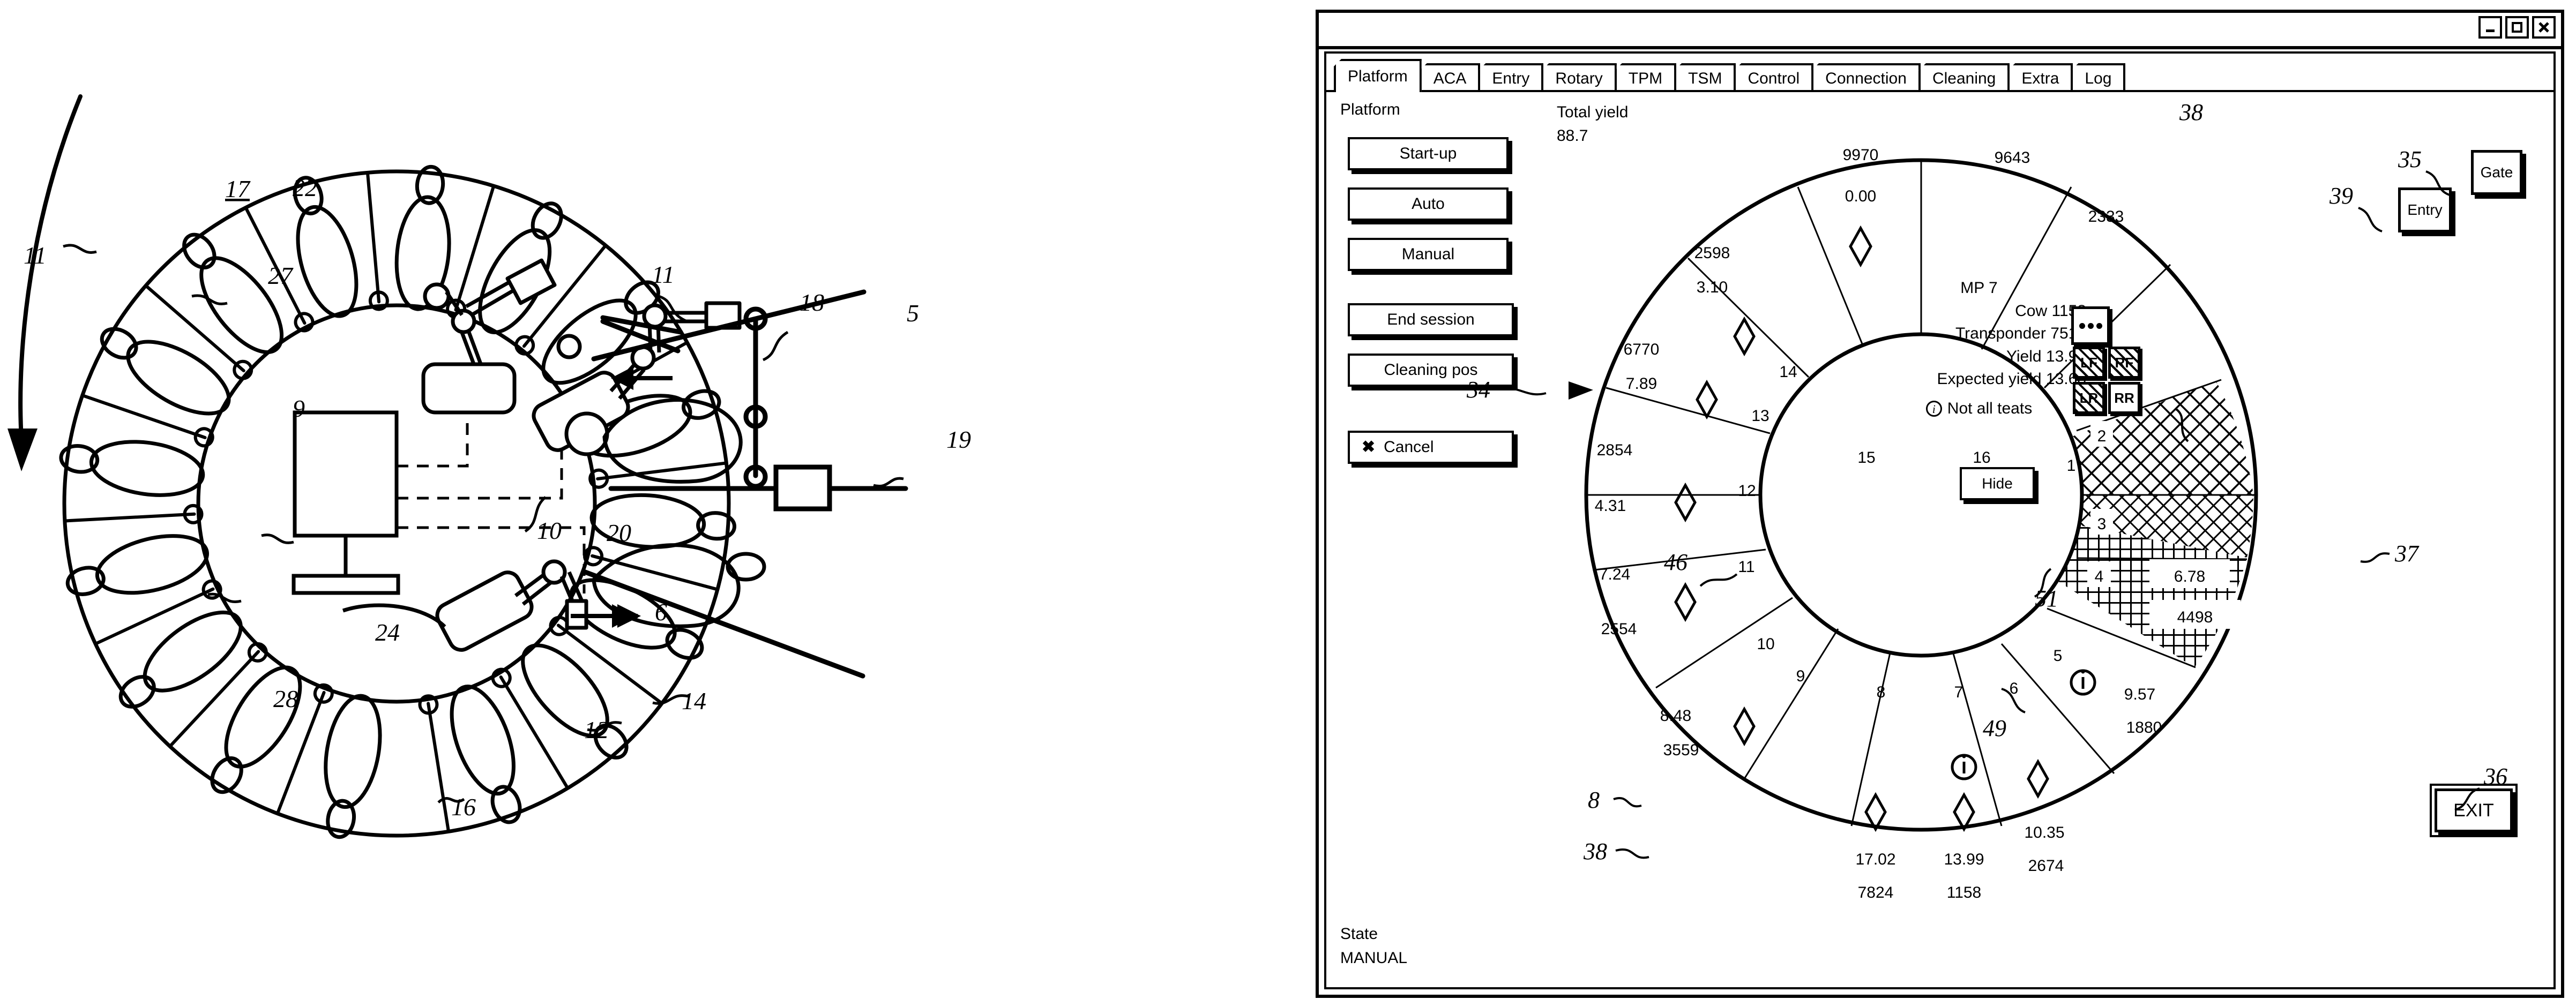 The image size is (2576, 1007). Describe the element at coordinates (1979, 288) in the screenshot. I see `stall-mp-label: MP 7` at that location.